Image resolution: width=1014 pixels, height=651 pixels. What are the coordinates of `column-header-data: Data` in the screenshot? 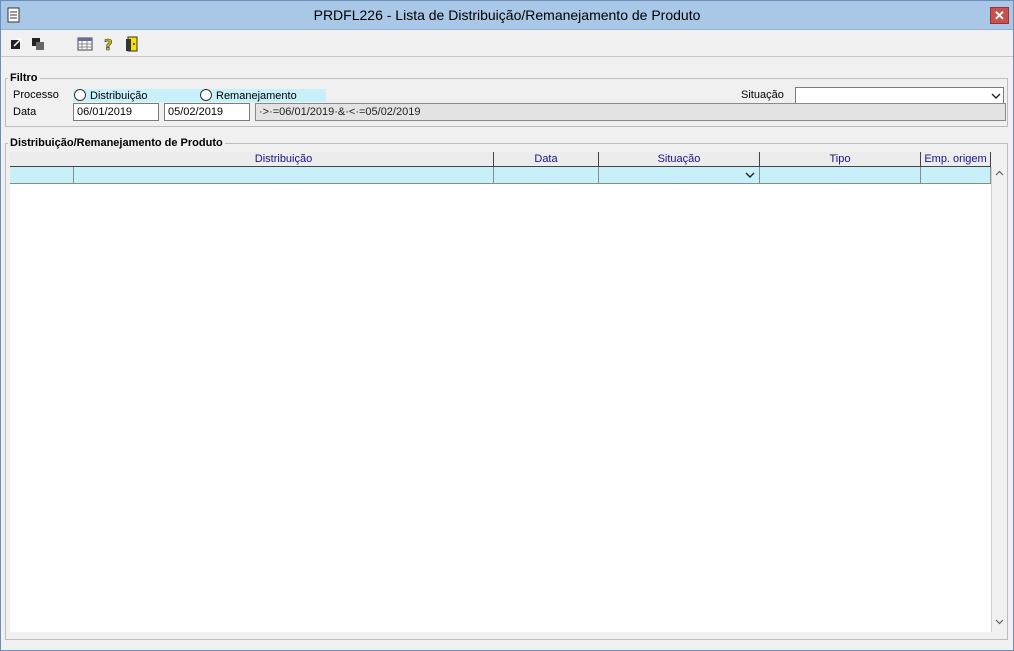 It's located at (546, 159).